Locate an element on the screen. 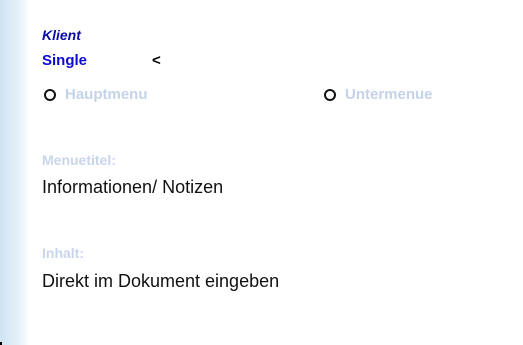 Image resolution: width=523 pixels, height=345 pixels. menu-title-label: Menuetitel: is located at coordinates (79, 160).